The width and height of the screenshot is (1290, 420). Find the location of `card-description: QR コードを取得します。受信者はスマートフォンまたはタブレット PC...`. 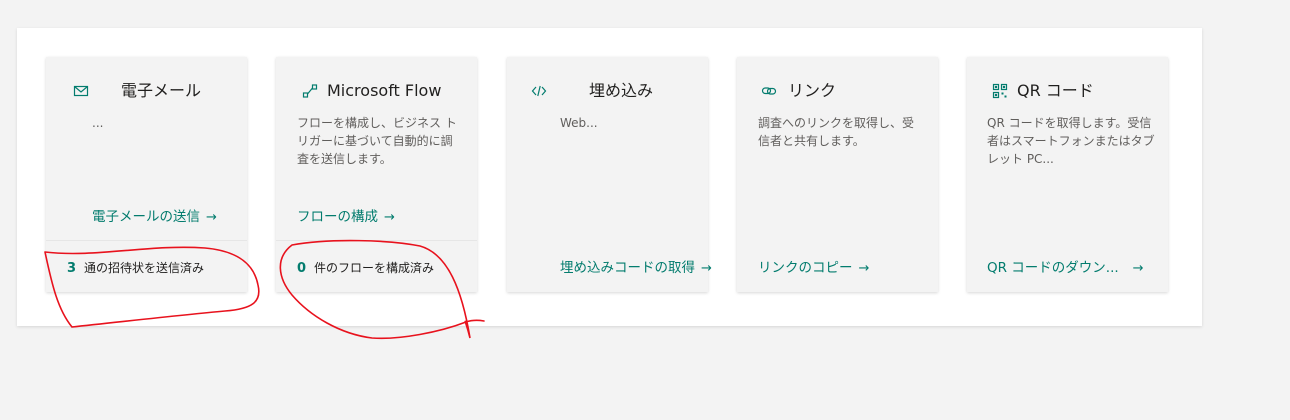

card-description: QR コードを取得します。受信者はスマートフォンまたはタブレット PC... is located at coordinates (1071, 141).